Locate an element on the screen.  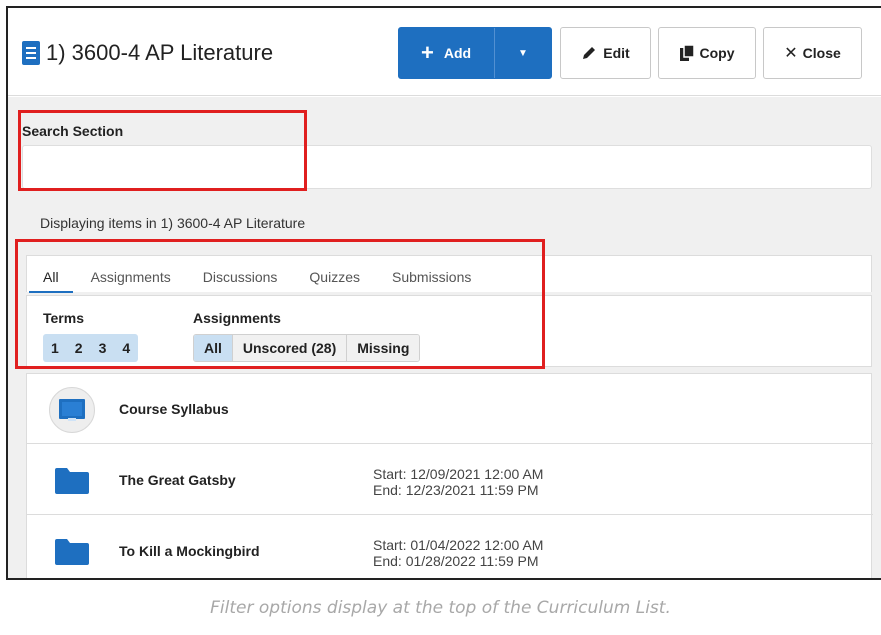
page-title: 1) 3600-4 AP Literature is located at coordinates (160, 52).